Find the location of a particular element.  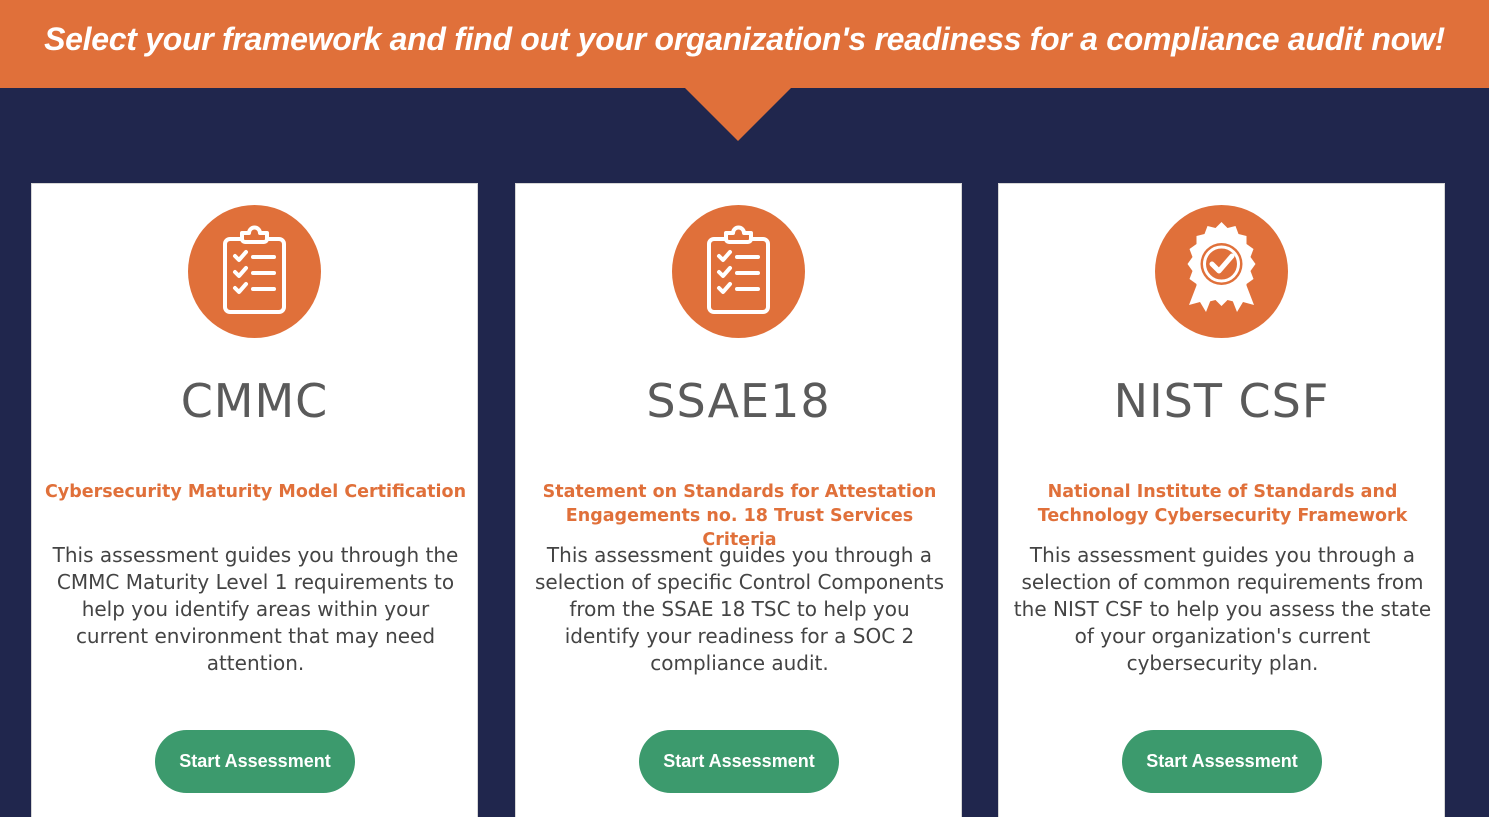

start-assessment-button-nist-csf: Start Assessment is located at coordinates (1222, 761).